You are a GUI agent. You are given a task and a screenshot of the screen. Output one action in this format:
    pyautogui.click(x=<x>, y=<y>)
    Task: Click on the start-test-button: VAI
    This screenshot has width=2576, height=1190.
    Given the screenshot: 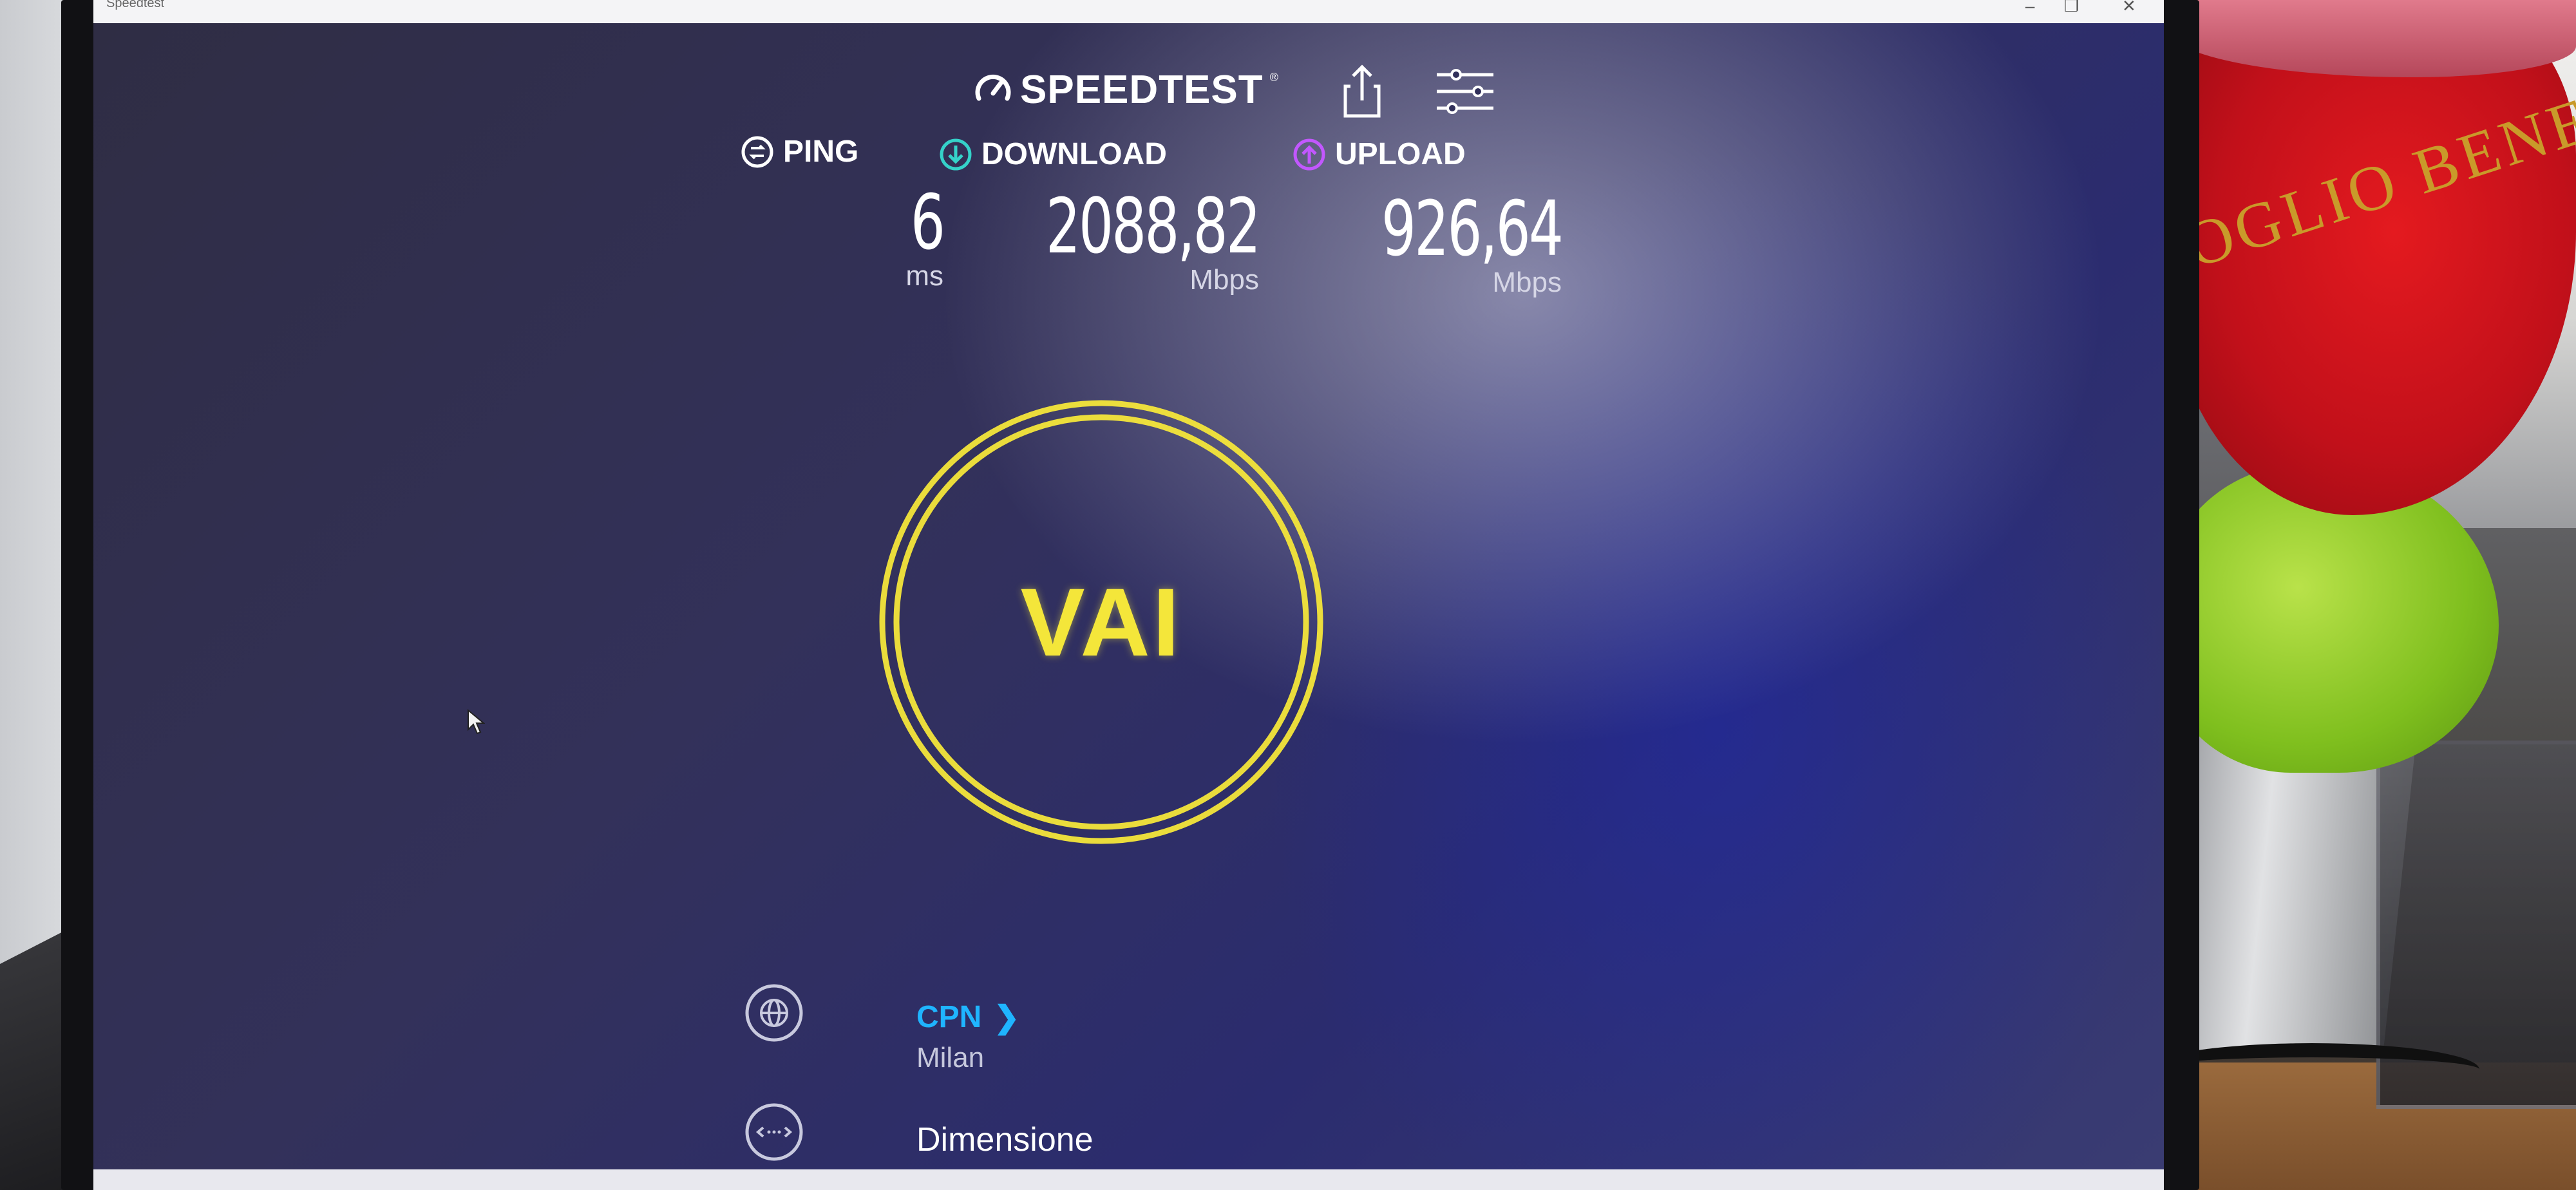 What is the action you would take?
    pyautogui.click(x=1101, y=622)
    